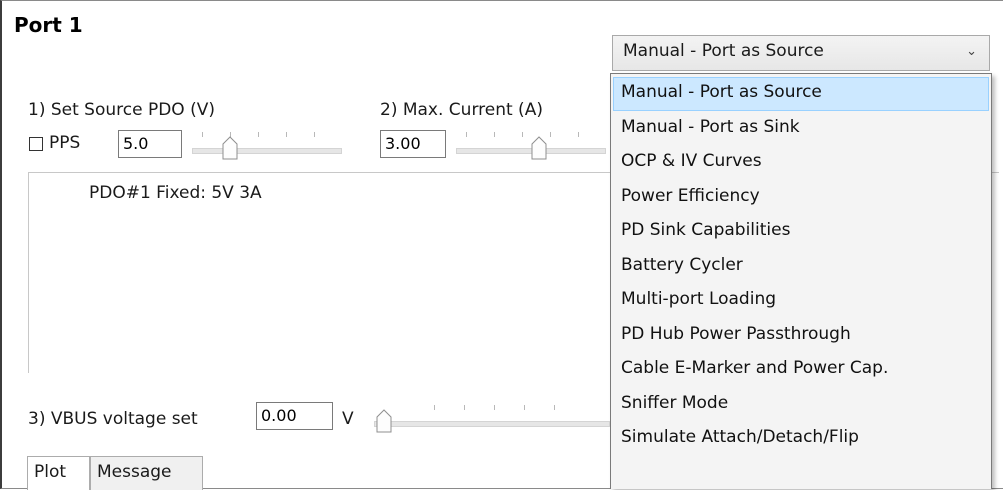 This screenshot has height=490, width=1003. Describe the element at coordinates (801, 198) in the screenshot. I see `dropdown-option-power-efficiency: Power Efficiency` at that location.